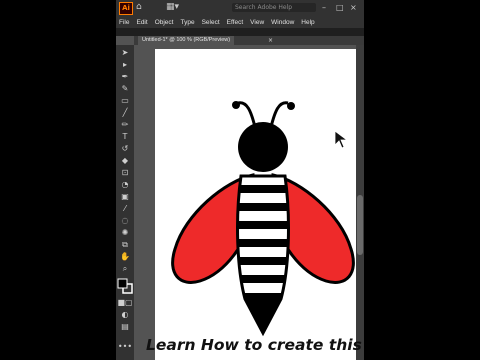  Describe the element at coordinates (125, 53) in the screenshot. I see `selection-tool: ➤` at that location.